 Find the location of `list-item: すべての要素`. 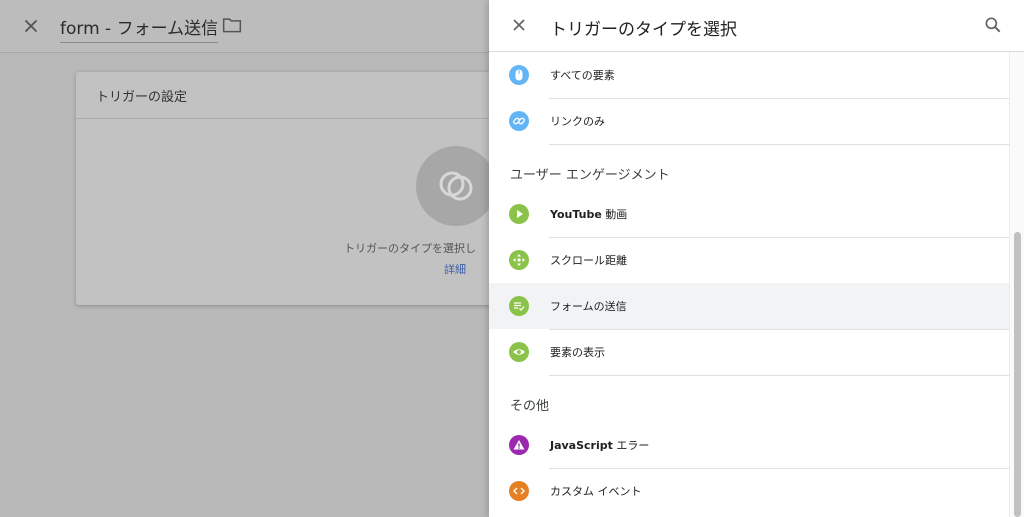

list-item: すべての要素 is located at coordinates (749, 75).